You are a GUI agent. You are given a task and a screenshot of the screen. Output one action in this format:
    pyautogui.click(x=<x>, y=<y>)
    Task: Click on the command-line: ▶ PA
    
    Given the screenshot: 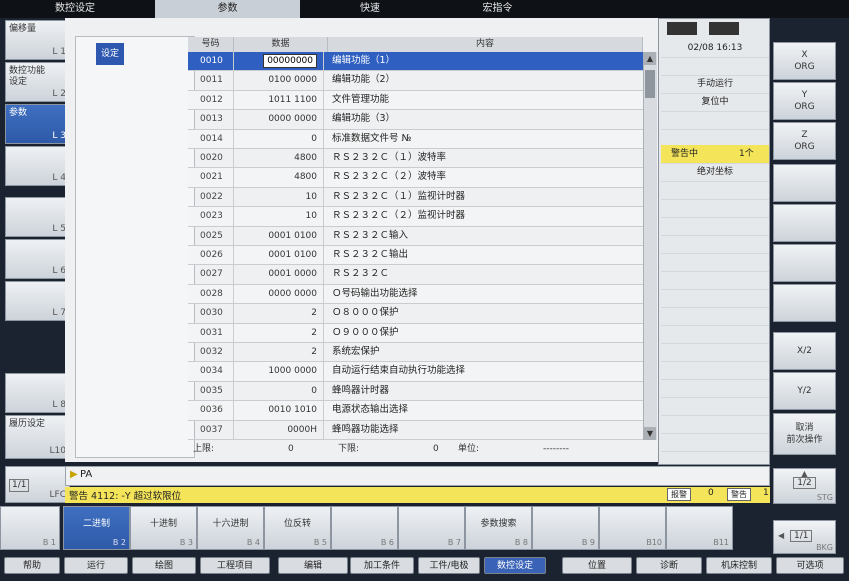 What is the action you would take?
    pyautogui.click(x=417, y=476)
    